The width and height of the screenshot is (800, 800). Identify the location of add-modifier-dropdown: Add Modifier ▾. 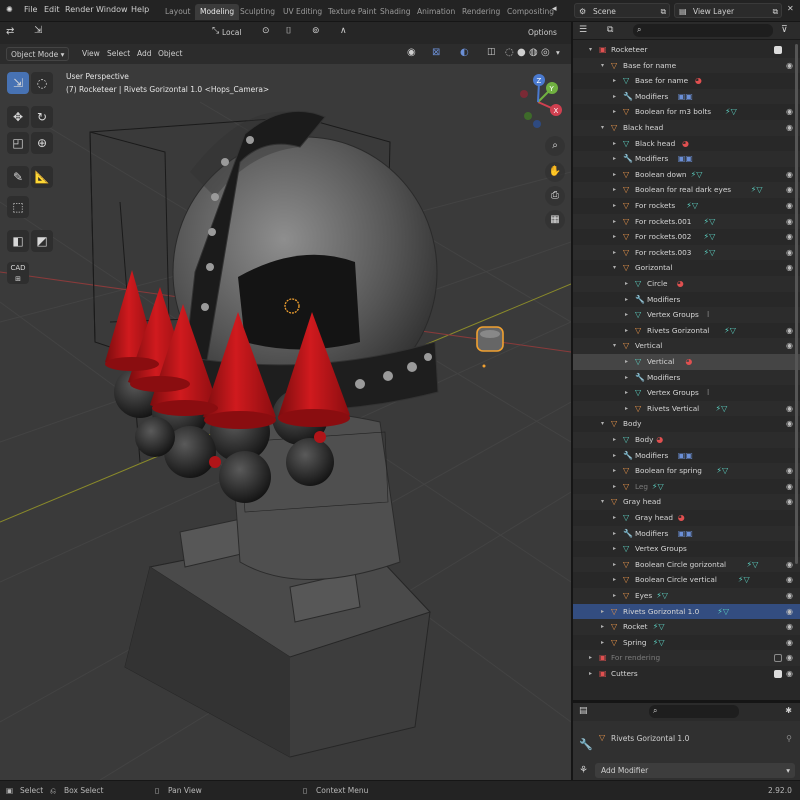
(695, 770).